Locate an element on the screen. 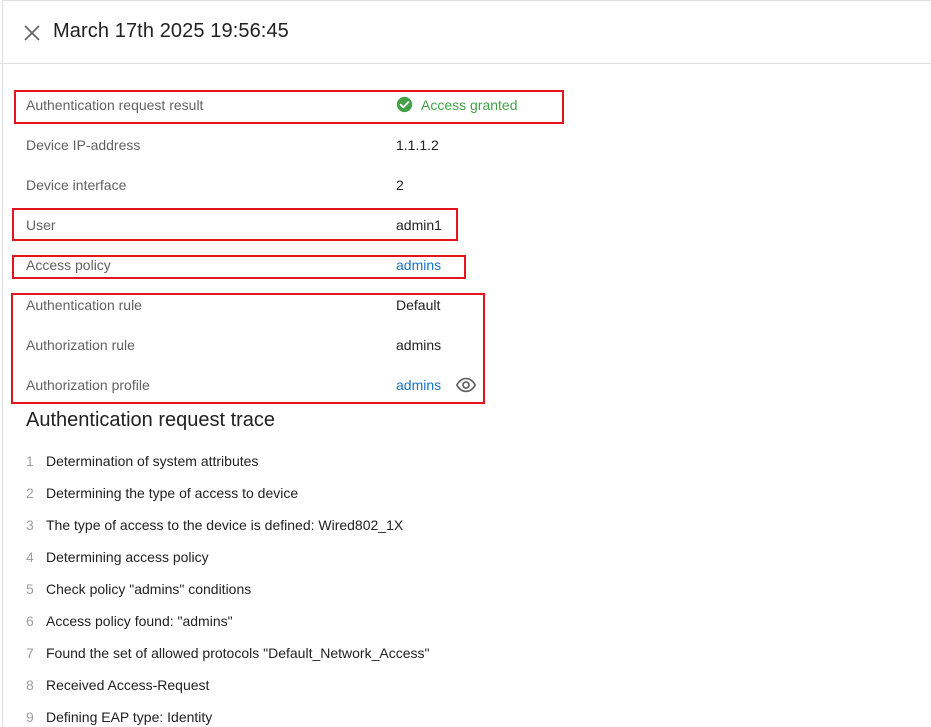 Image resolution: width=931 pixels, height=727 pixels. trace-item: 4 Determining access policy is located at coordinates (117, 557).